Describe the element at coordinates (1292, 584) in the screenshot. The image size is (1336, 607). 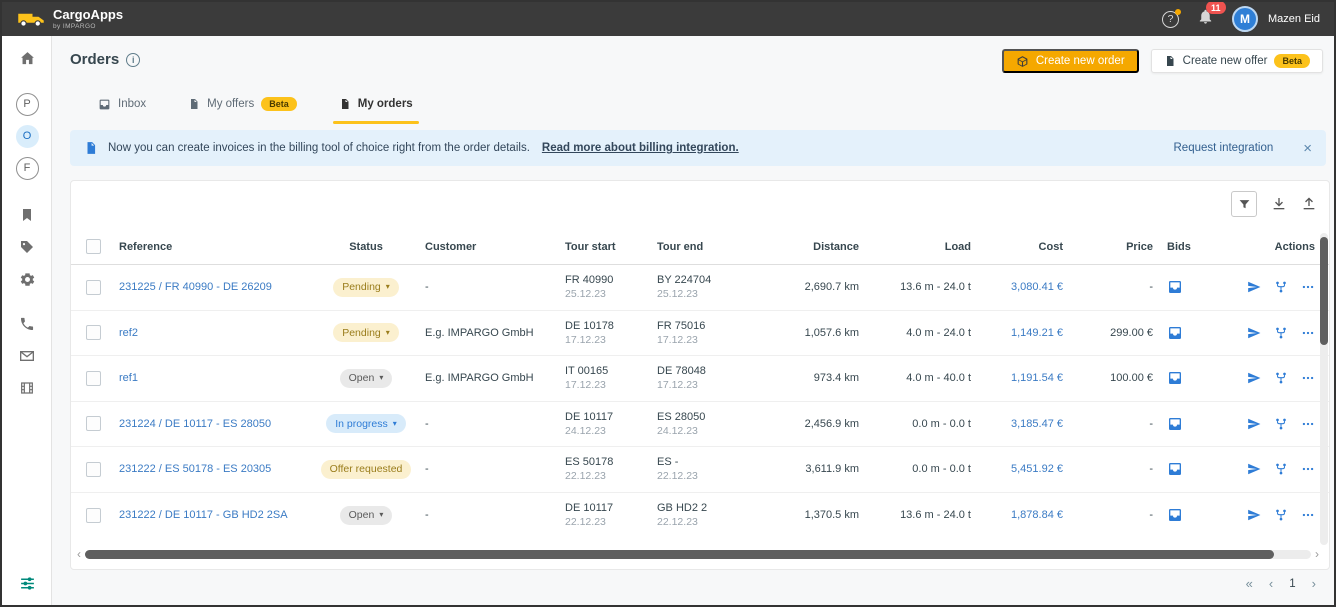
I see `current-page-number: 1` at that location.